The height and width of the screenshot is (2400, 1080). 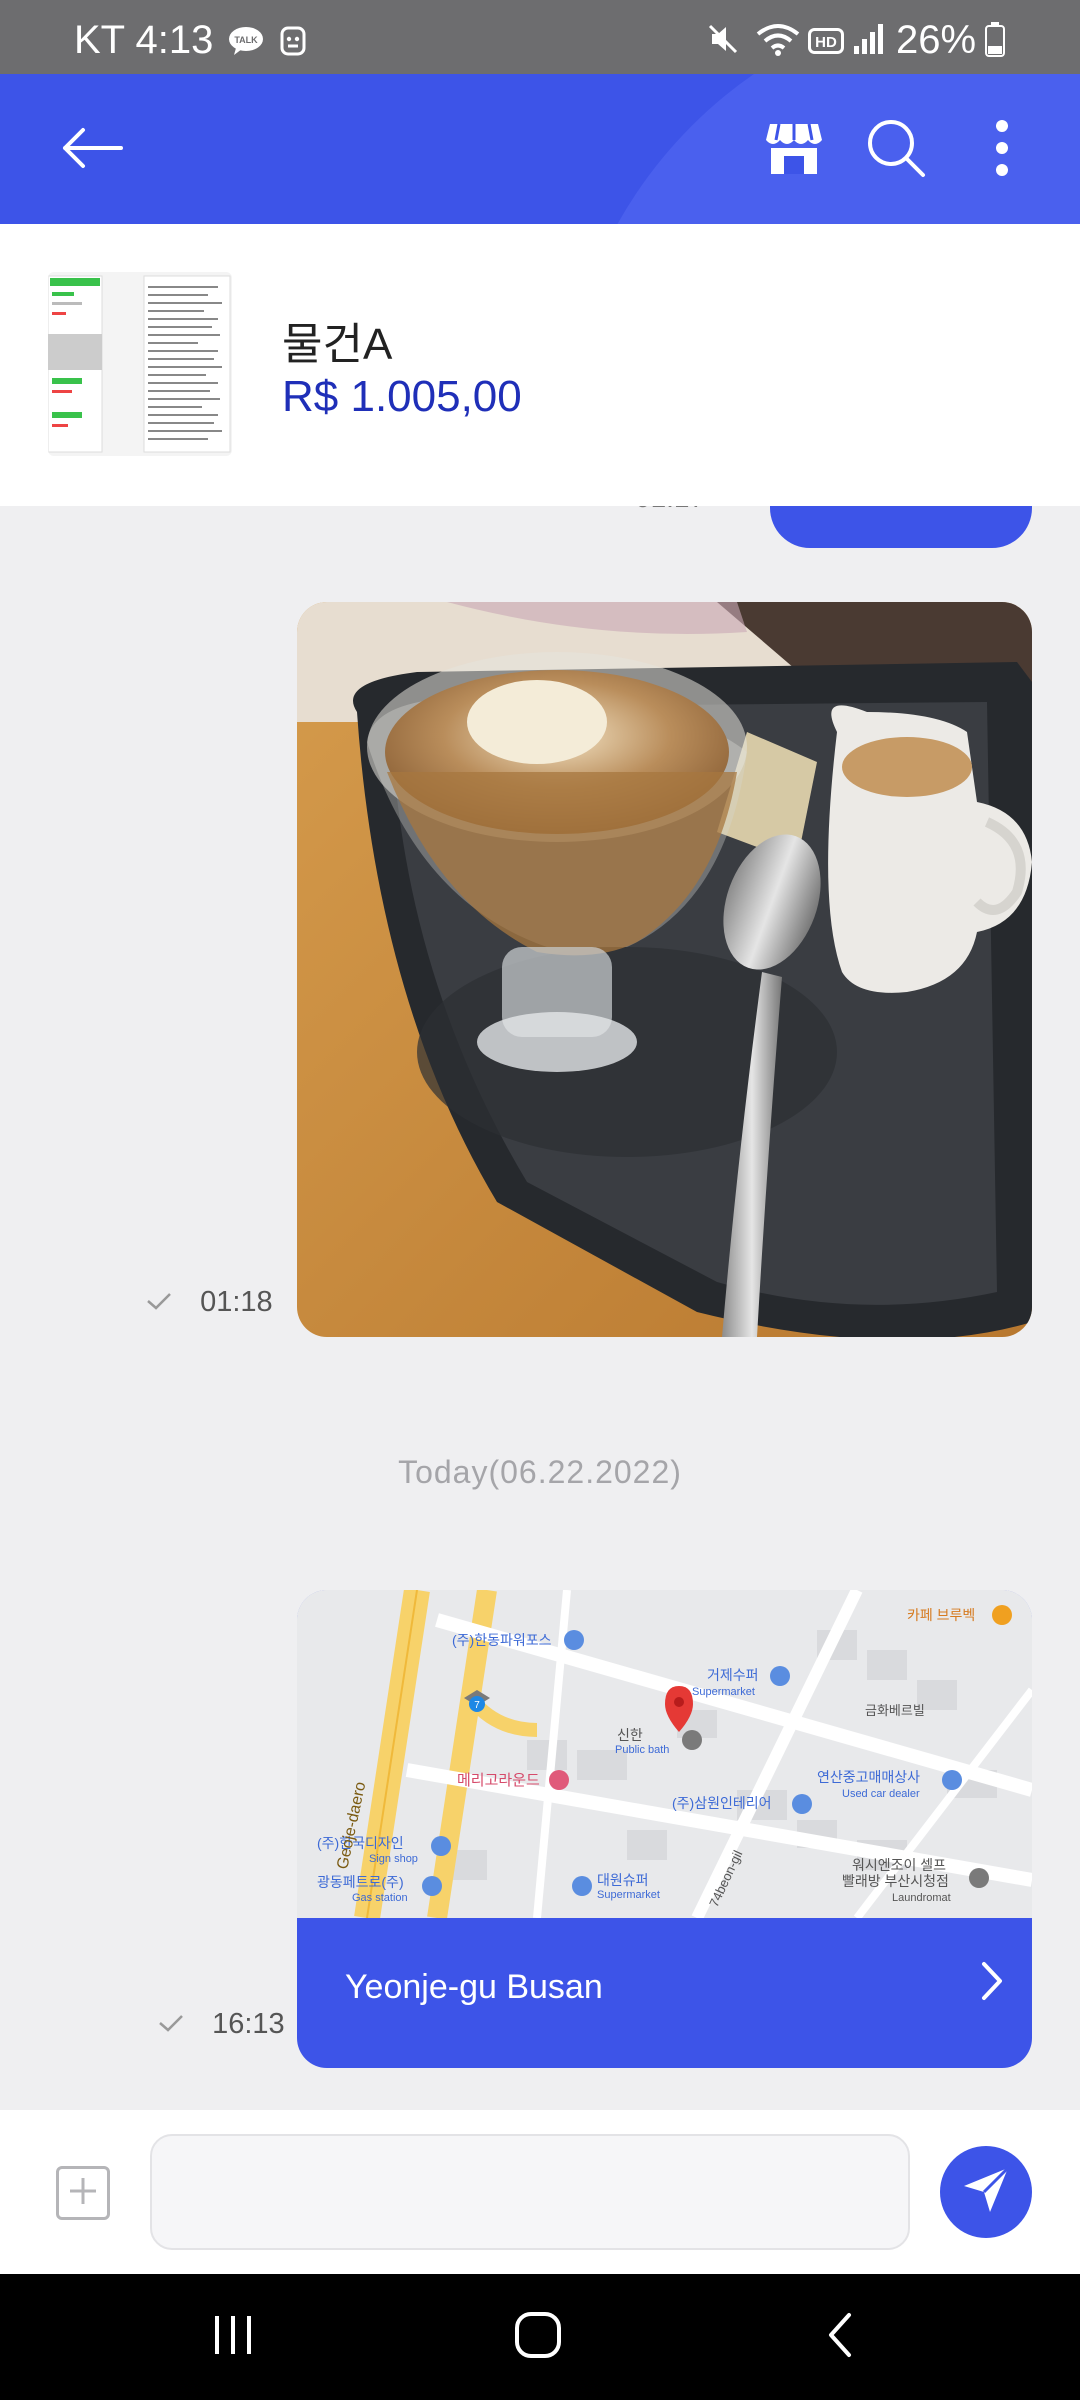 I want to click on back-button, so click(x=92, y=150).